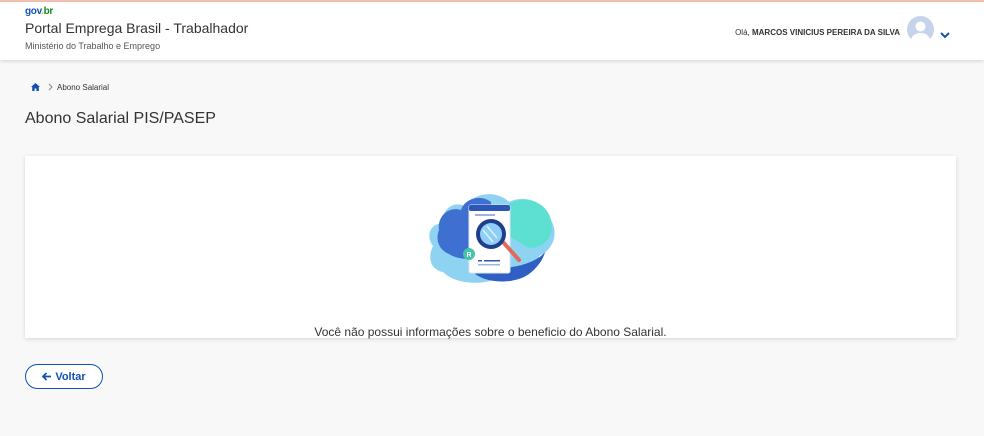  What do you see at coordinates (120, 118) in the screenshot?
I see `page-title: Abono Salarial PIS/PASEP` at bounding box center [120, 118].